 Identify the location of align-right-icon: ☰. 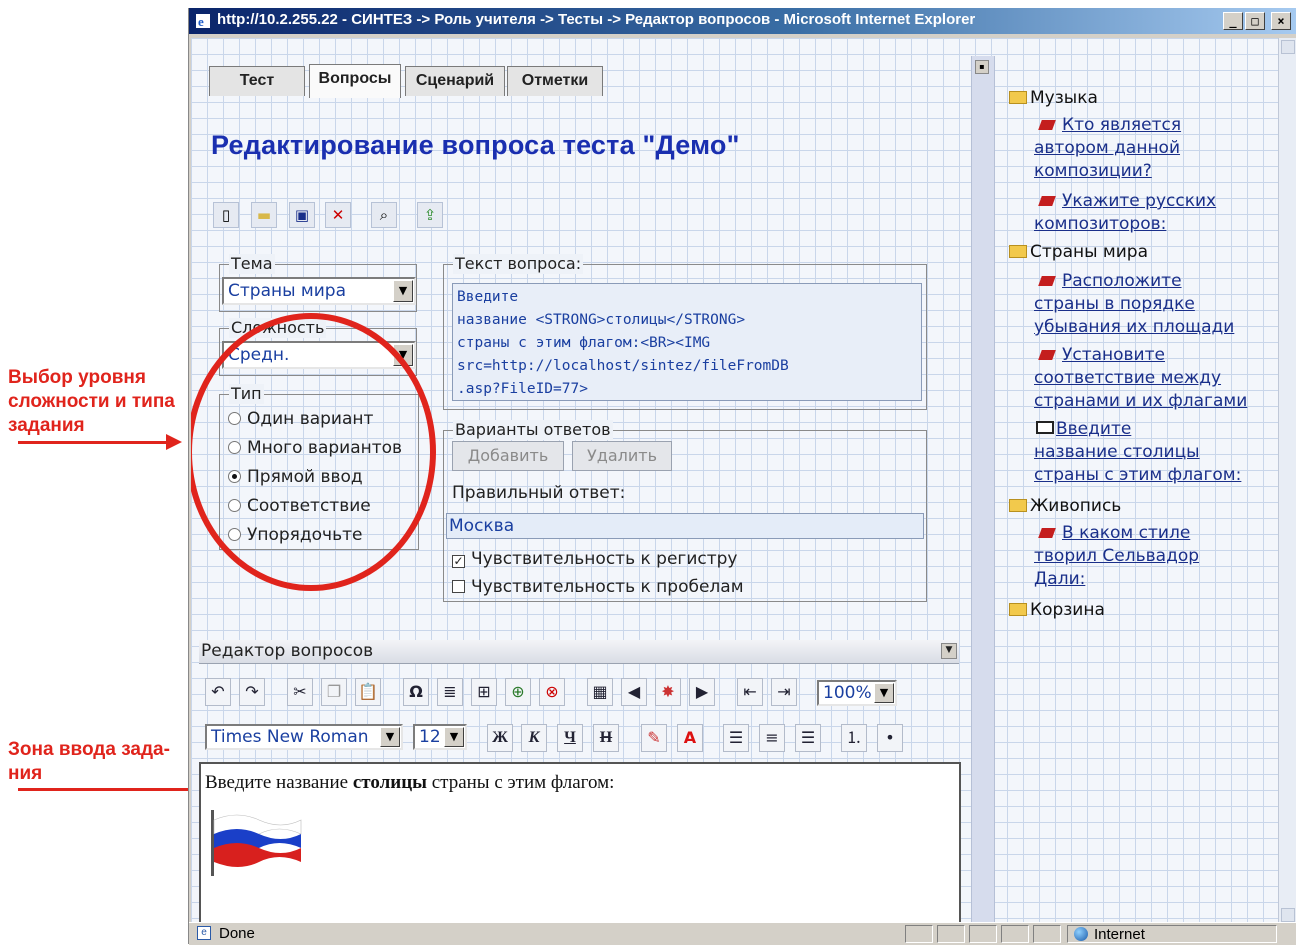
(808, 738).